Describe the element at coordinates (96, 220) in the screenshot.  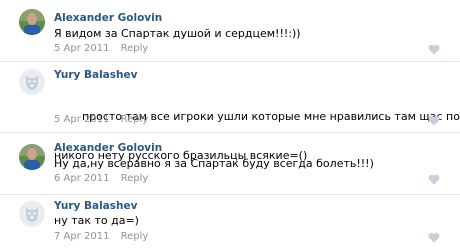
I see `comment-text-line: ну так то да=)` at that location.